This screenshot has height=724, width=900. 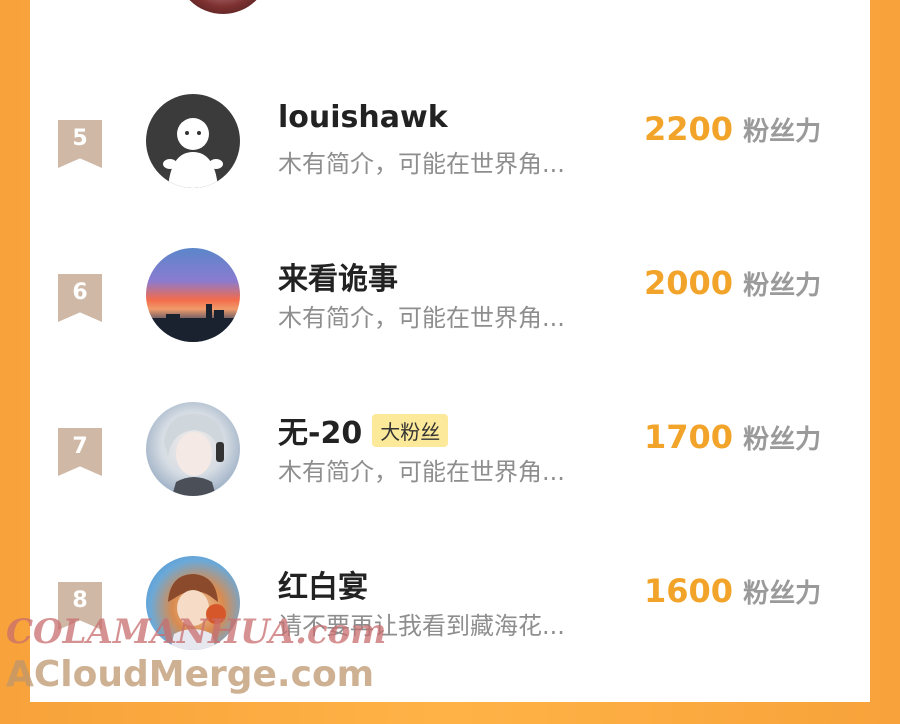 What do you see at coordinates (689, 591) in the screenshot?
I see `fan-power-value: 1600` at bounding box center [689, 591].